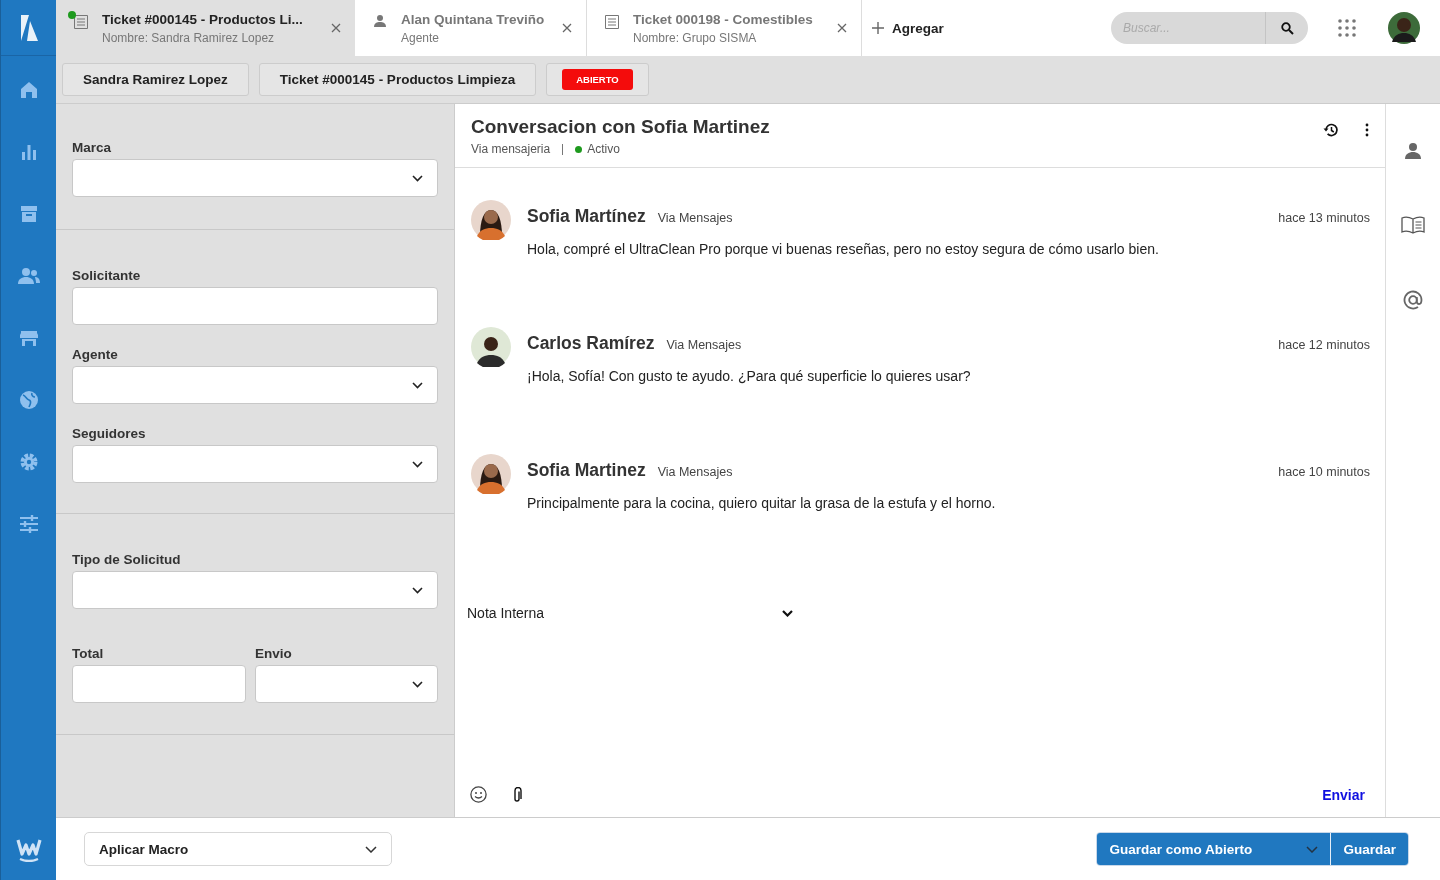 The height and width of the screenshot is (880, 1440). What do you see at coordinates (597, 79) in the screenshot?
I see `status-badge: ABIERTO` at bounding box center [597, 79].